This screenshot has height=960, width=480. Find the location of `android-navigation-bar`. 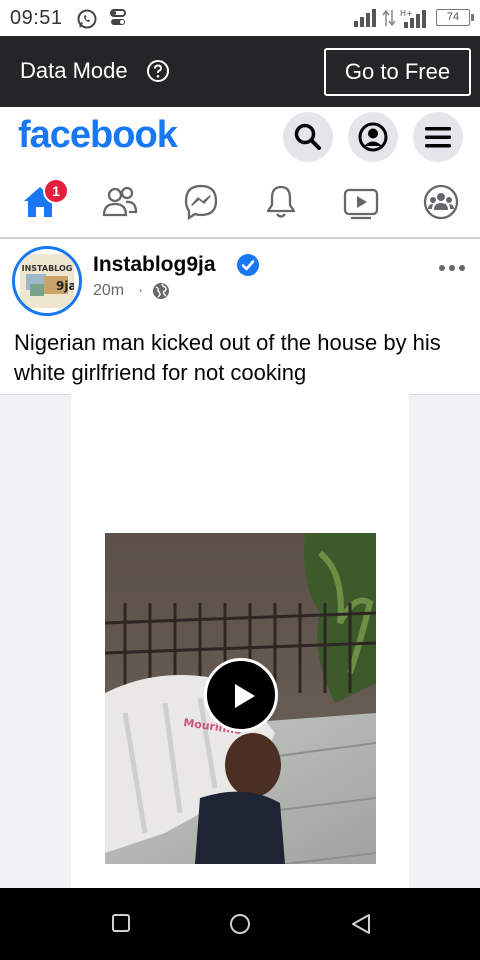

android-navigation-bar is located at coordinates (240, 924).